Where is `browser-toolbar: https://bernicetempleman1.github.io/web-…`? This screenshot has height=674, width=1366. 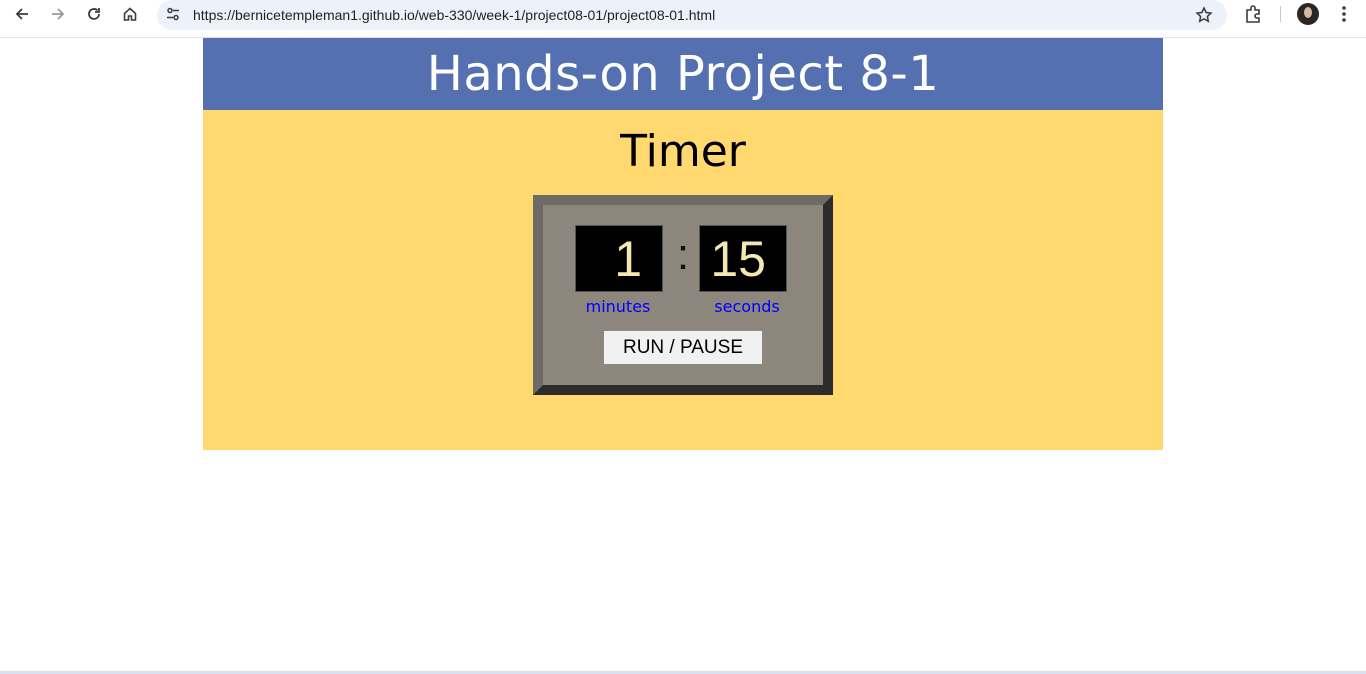 browser-toolbar: https://bernicetempleman1.github.io/web-… is located at coordinates (683, 19).